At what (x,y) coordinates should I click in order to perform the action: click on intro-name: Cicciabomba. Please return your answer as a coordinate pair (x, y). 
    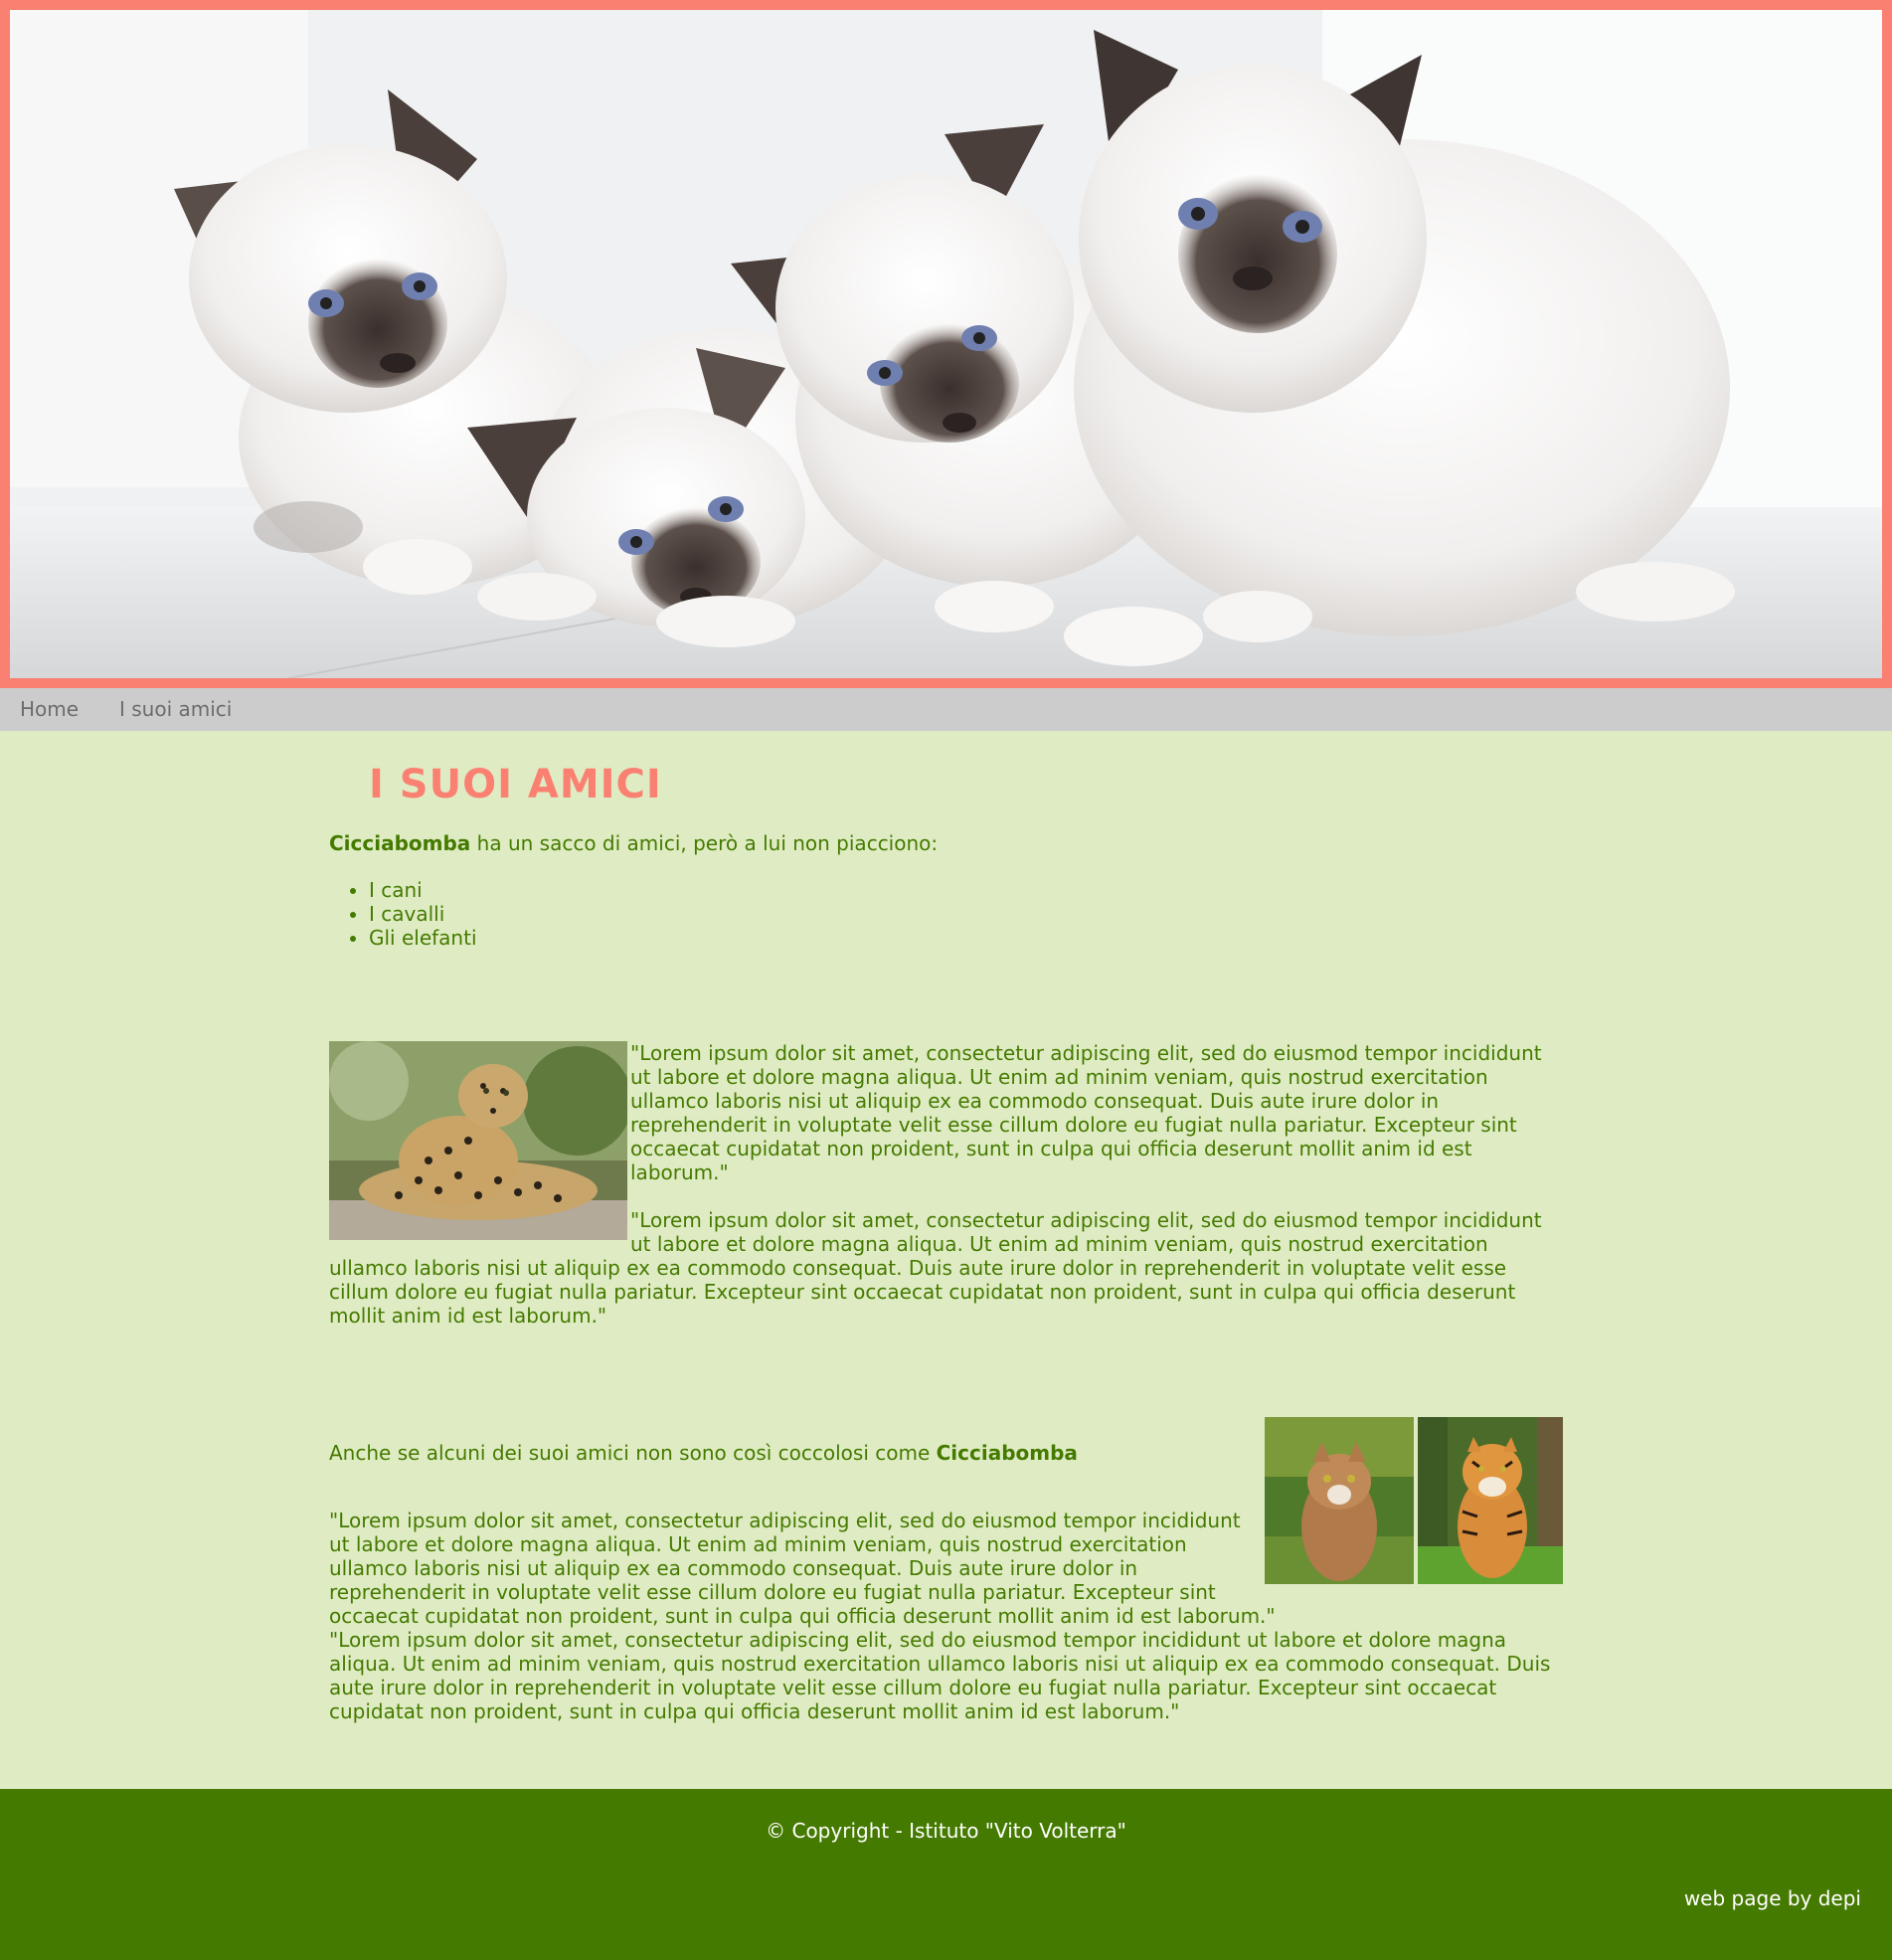
    Looking at the image, I should click on (400, 843).